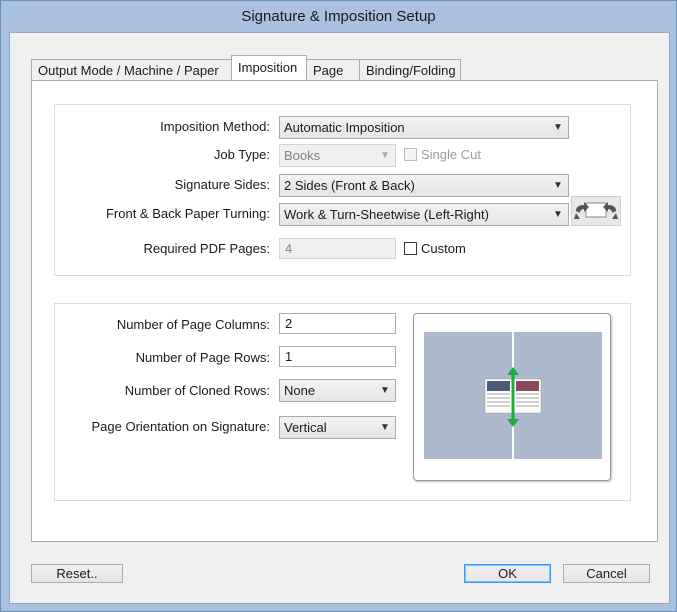 The image size is (677, 612). I want to click on signature-sides-value: 2 Sides (Front & Back), so click(349, 185).